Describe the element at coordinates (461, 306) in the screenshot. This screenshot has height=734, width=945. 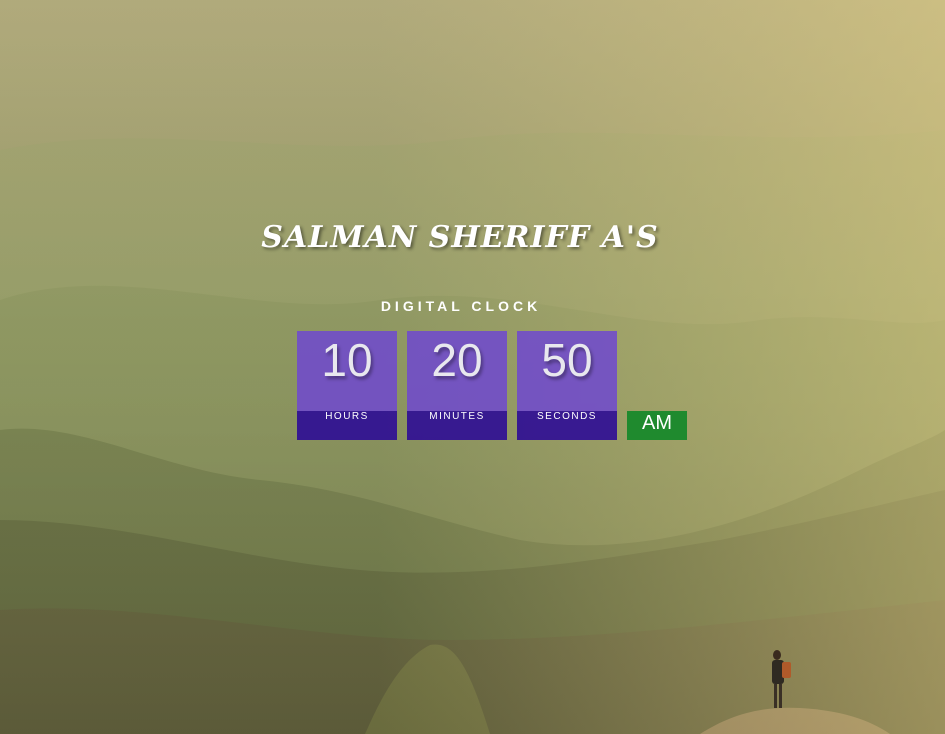
I see `page-subtitle: DIGITAL CLOCK` at that location.